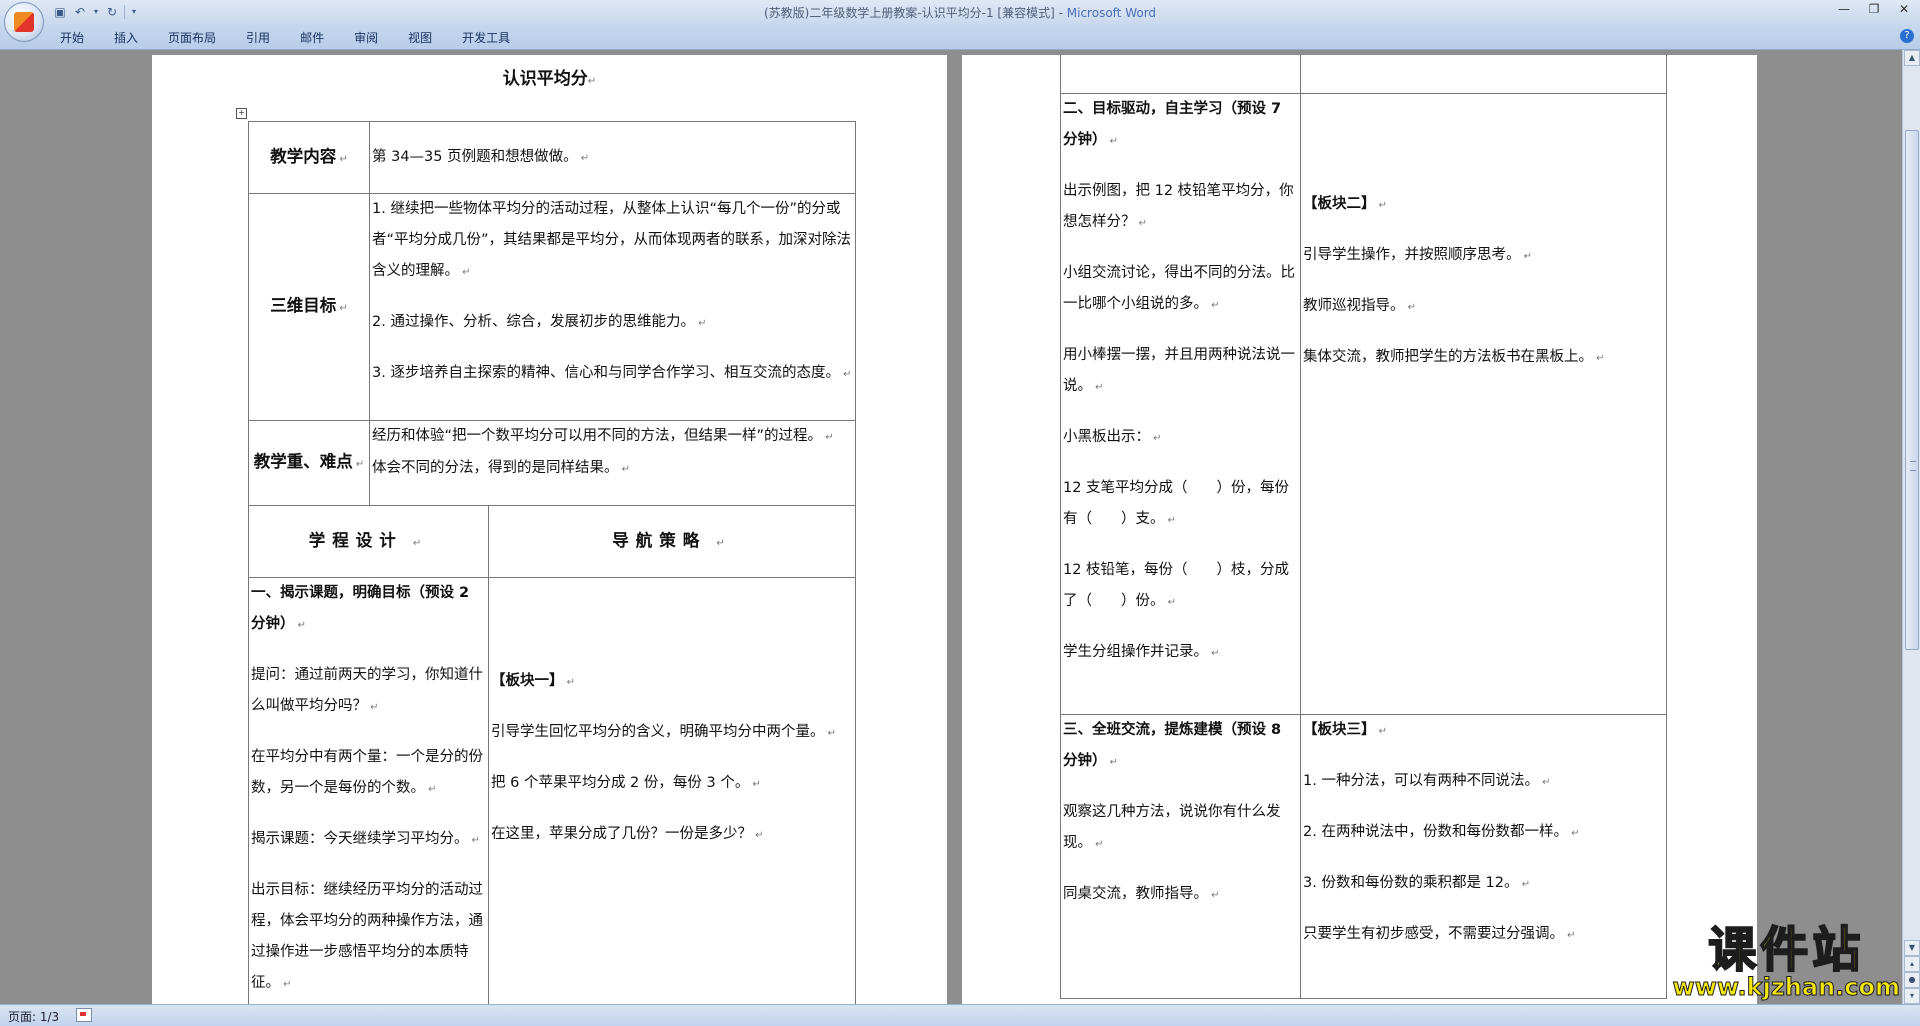 Image resolution: width=1920 pixels, height=1026 pixels. I want to click on minimize-icon: —, so click(1844, 9).